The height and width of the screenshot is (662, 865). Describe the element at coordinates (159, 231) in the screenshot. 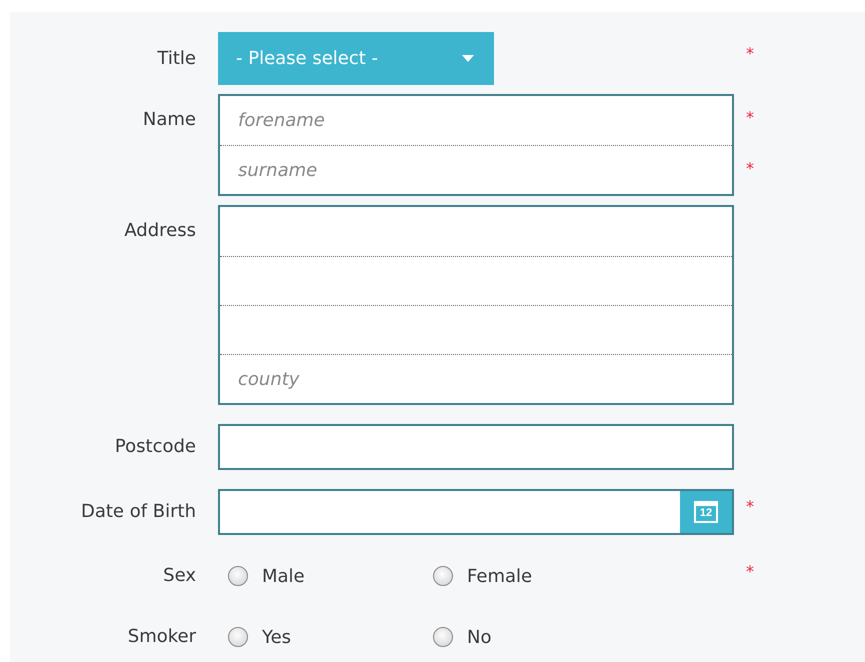

I see `field-label: Address` at that location.